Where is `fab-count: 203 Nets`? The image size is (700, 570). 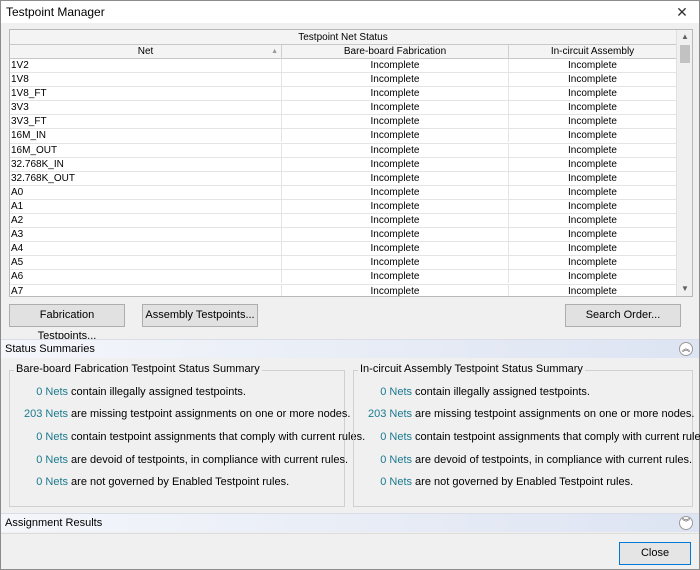 fab-count: 203 Nets is located at coordinates (45, 414).